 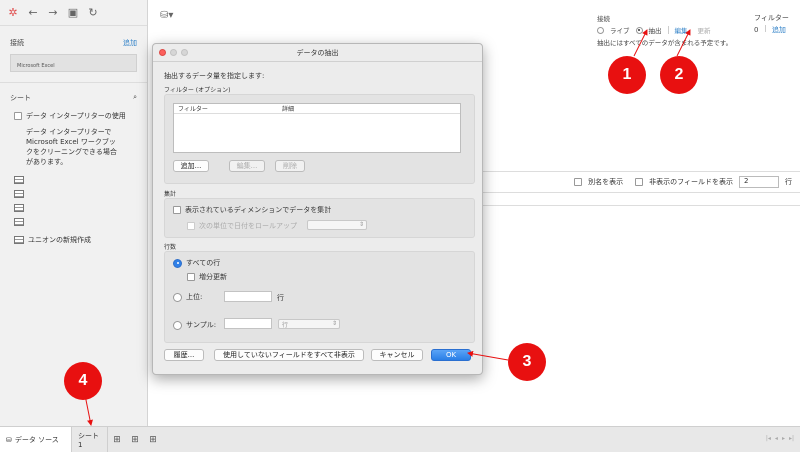 I want to click on hide-unused-fields-button: 使用していないフィールドをすべて非表示, so click(x=289, y=355).